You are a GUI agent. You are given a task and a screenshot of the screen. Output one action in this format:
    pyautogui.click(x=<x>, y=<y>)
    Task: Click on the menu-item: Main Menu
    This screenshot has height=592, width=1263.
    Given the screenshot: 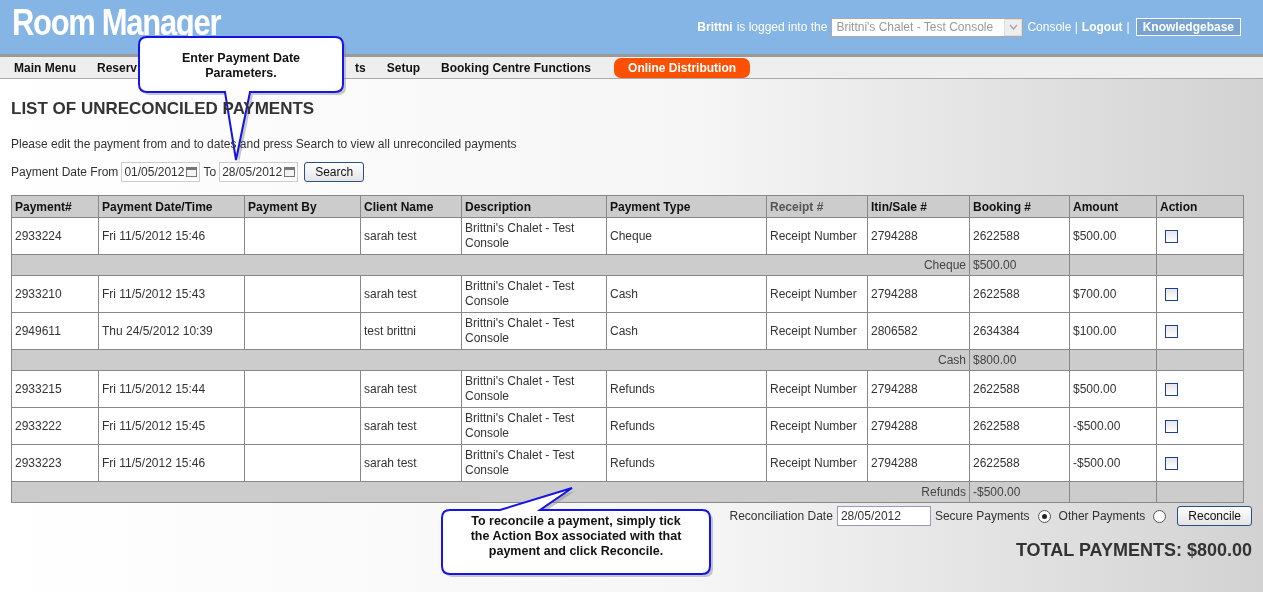 What is the action you would take?
    pyautogui.click(x=45, y=67)
    